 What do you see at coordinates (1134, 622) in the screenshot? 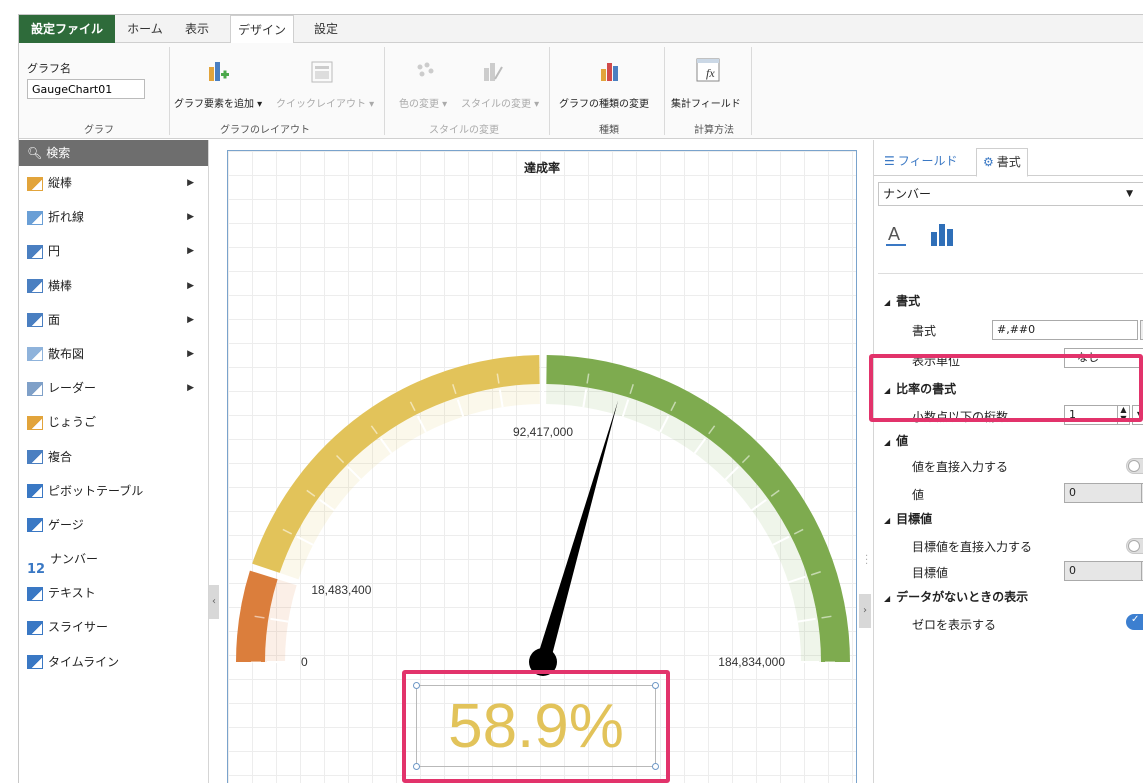
I see `show-zero-toggle: ✓` at bounding box center [1134, 622].